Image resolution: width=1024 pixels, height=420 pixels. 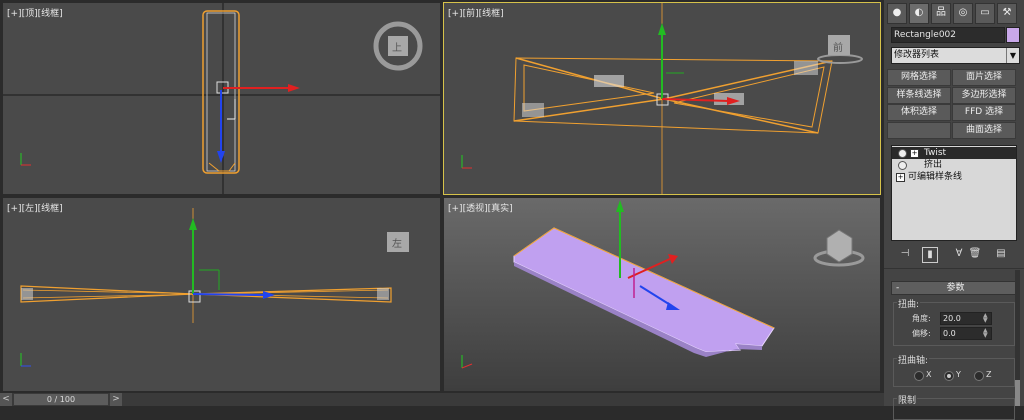 I want to click on parameters-rollout-header: - 参数, so click(x=955, y=288).